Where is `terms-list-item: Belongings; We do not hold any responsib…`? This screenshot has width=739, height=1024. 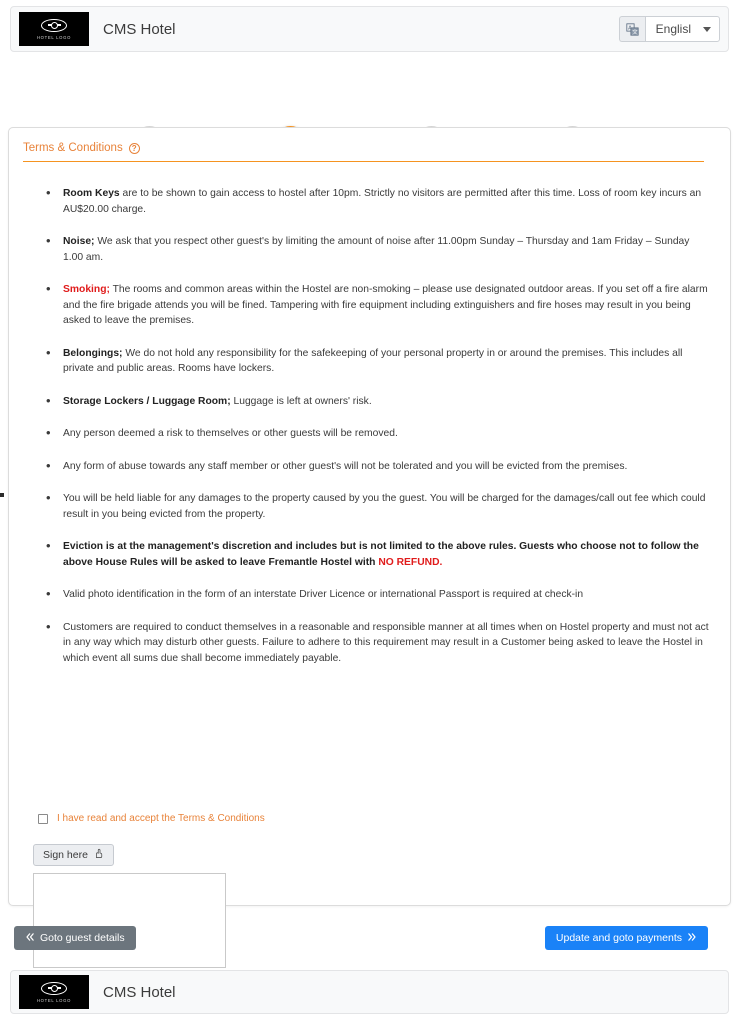 terms-list-item: Belongings; We do not hold any responsib… is located at coordinates (375, 361).